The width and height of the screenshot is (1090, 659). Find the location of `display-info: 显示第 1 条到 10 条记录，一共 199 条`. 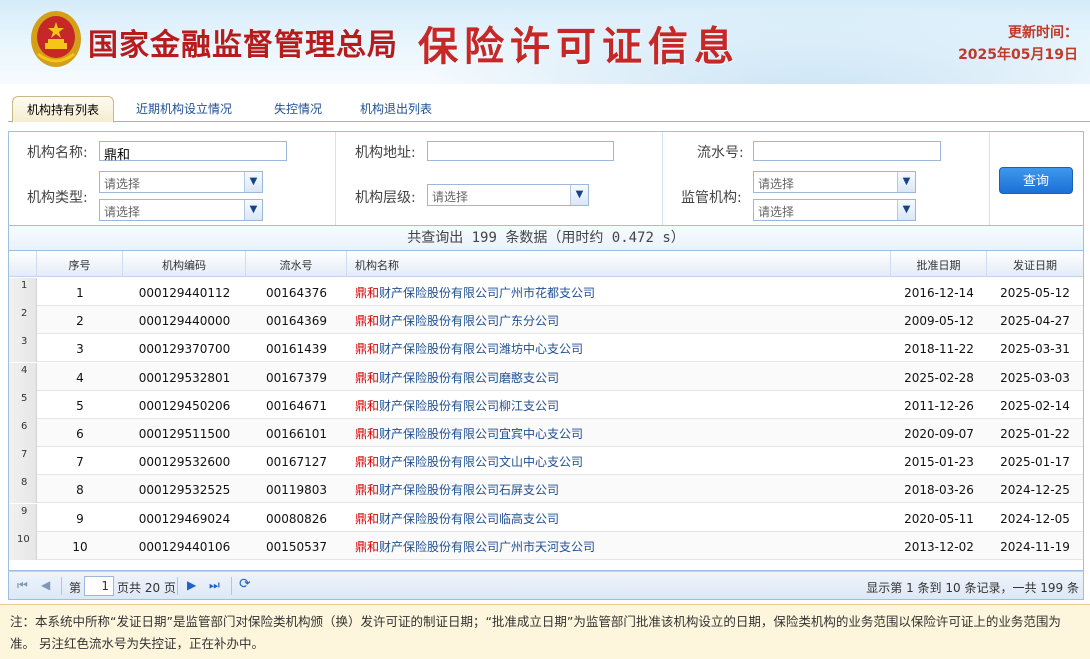

display-info: 显示第 1 条到 10 条记录，一共 199 条 is located at coordinates (972, 588).